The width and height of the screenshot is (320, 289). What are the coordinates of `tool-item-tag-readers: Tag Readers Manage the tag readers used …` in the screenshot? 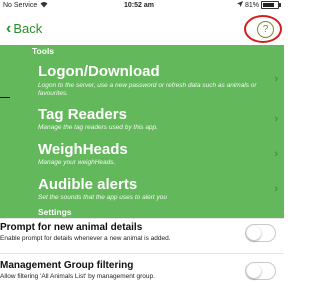 It's located at (142, 119).